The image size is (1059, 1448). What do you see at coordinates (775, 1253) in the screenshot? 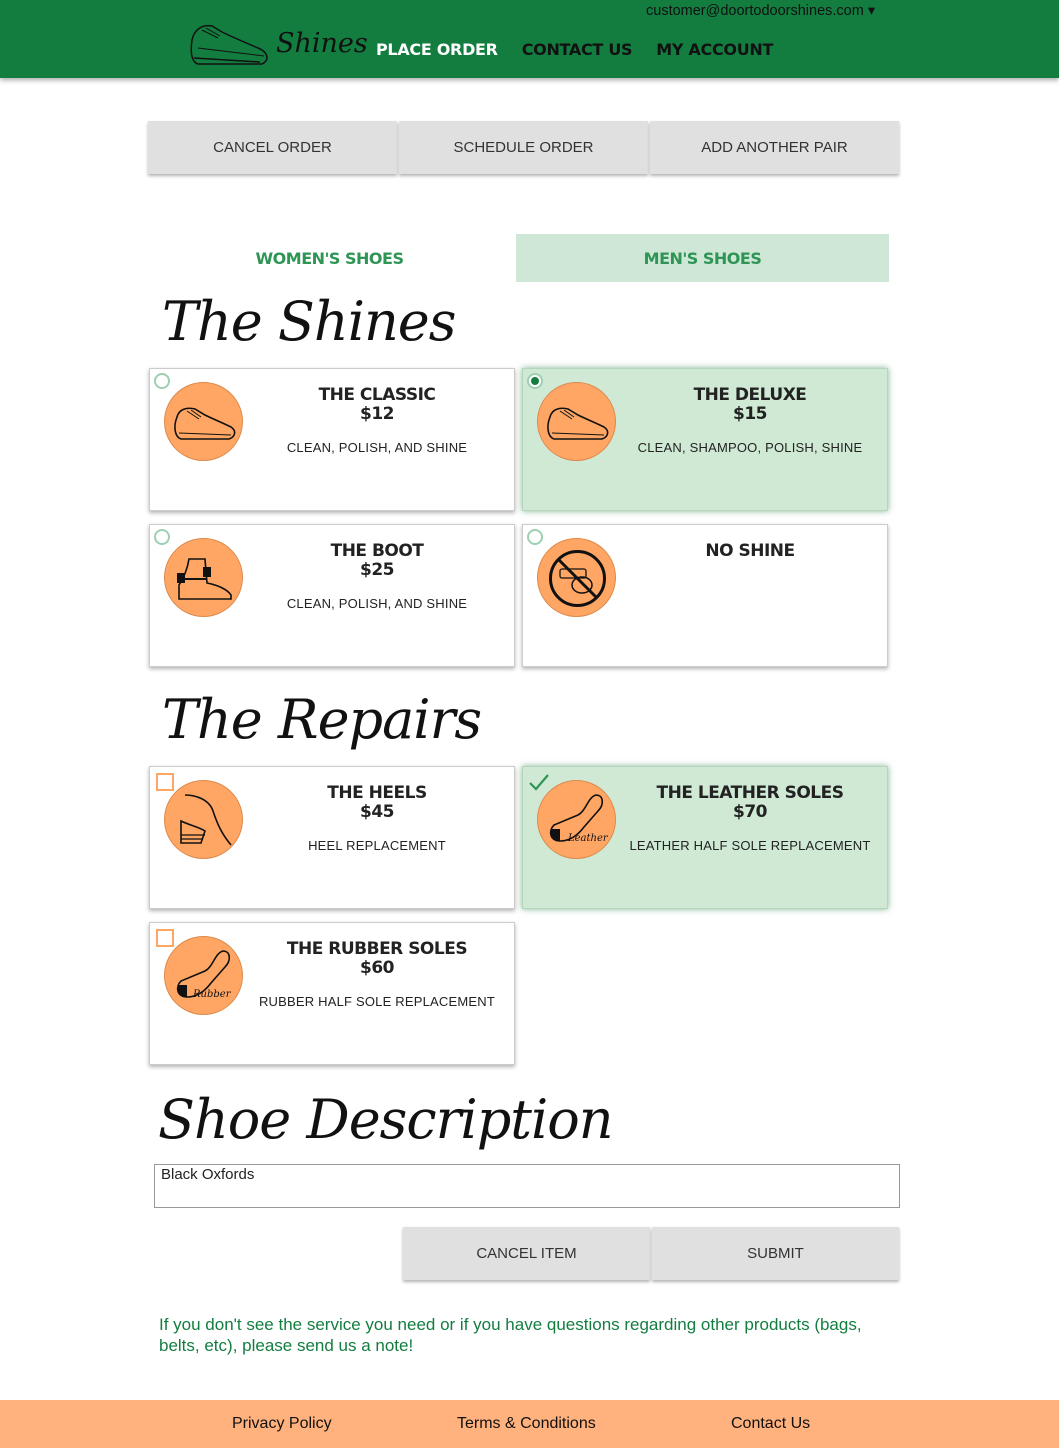
I see `submit-button: SUBMIT` at bounding box center [775, 1253].